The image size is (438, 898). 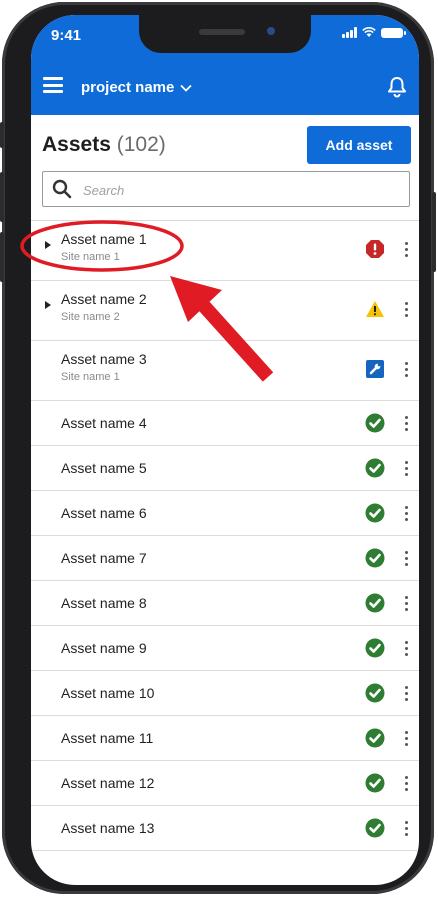 What do you see at coordinates (128, 87) in the screenshot?
I see `project-name: project name` at bounding box center [128, 87].